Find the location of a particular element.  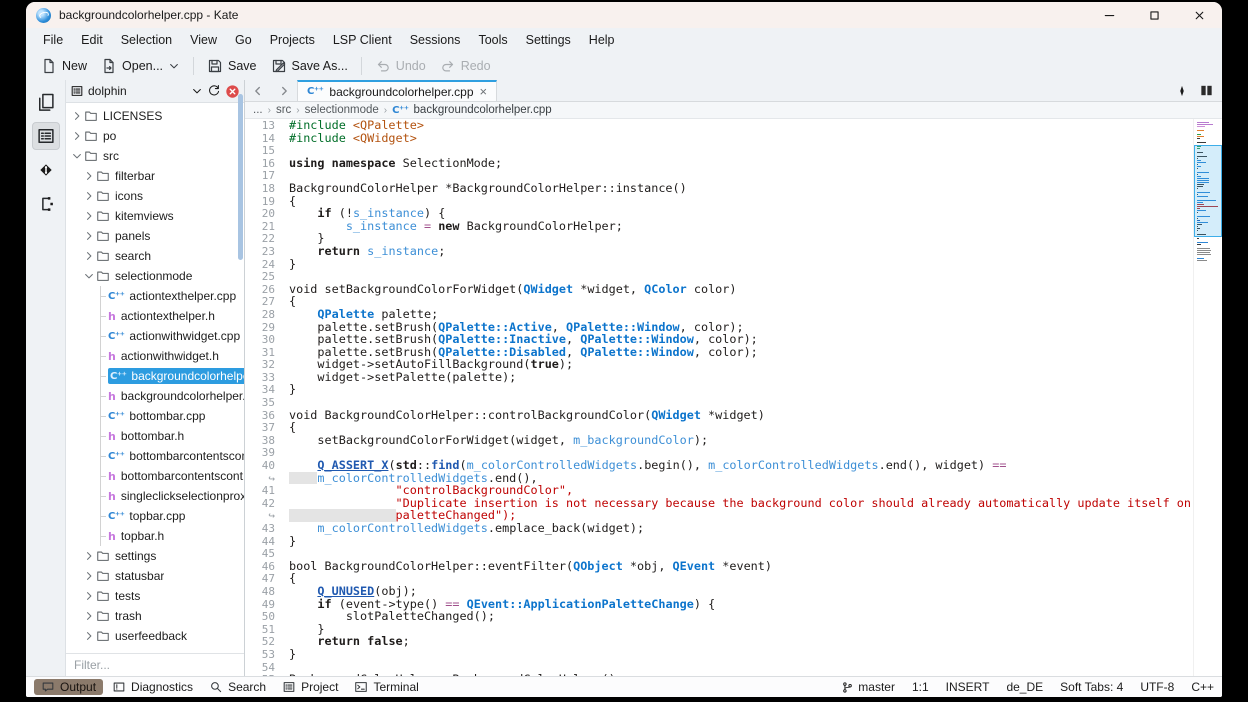

menu-settings: Settings is located at coordinates (548, 40).